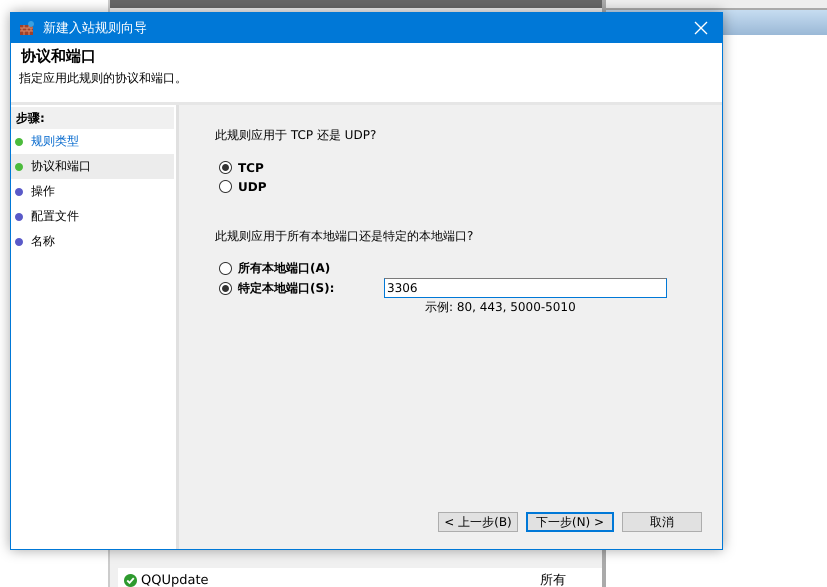  I want to click on cancel-button: 取消, so click(662, 522).